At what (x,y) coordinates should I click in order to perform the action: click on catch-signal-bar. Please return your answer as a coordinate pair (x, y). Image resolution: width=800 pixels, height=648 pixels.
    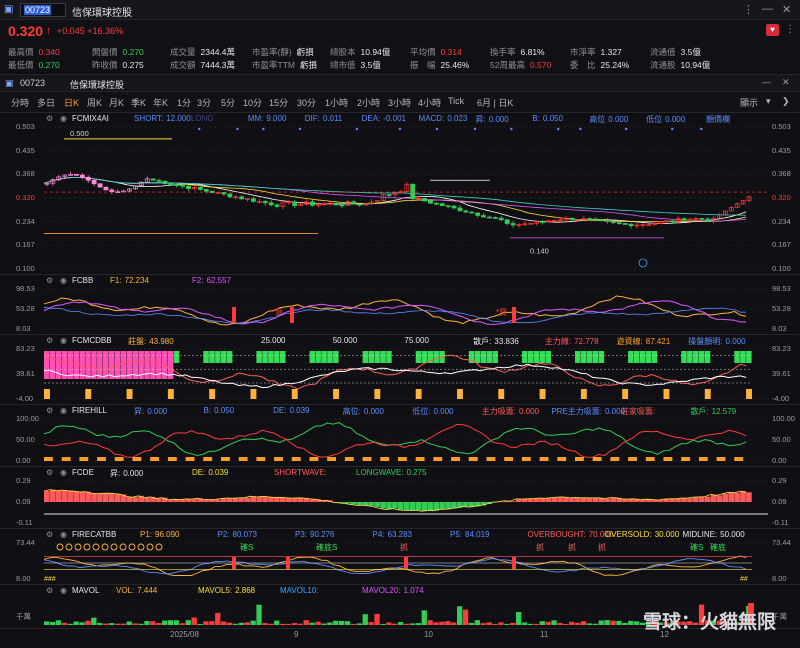
    Looking at the image, I should click on (514, 563).